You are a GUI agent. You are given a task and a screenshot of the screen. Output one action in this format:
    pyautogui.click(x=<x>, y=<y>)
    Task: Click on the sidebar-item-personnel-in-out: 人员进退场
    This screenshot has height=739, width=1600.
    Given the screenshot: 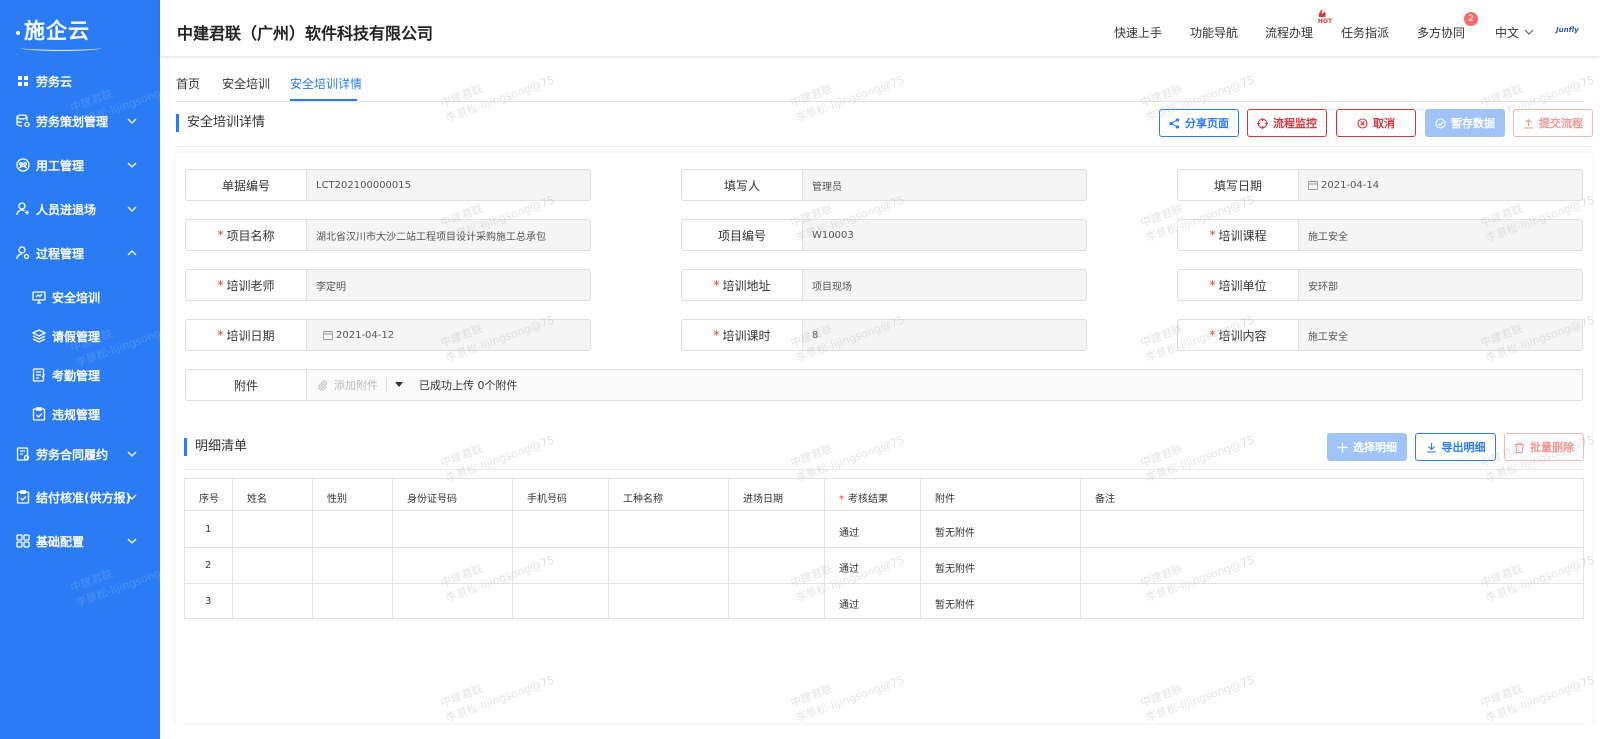 What is the action you would take?
    pyautogui.click(x=80, y=209)
    